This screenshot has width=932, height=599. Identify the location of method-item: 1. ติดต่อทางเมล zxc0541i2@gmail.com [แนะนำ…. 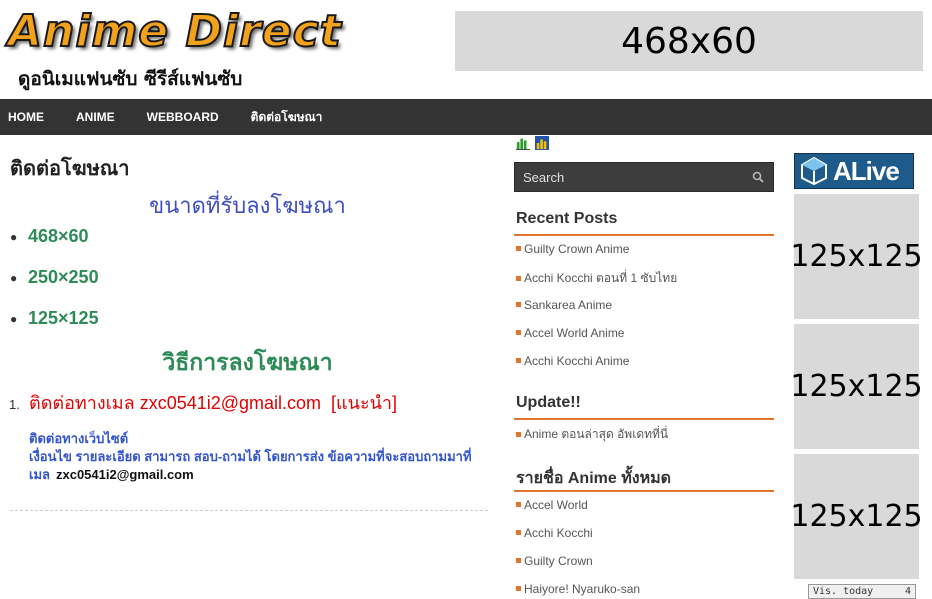
(203, 402).